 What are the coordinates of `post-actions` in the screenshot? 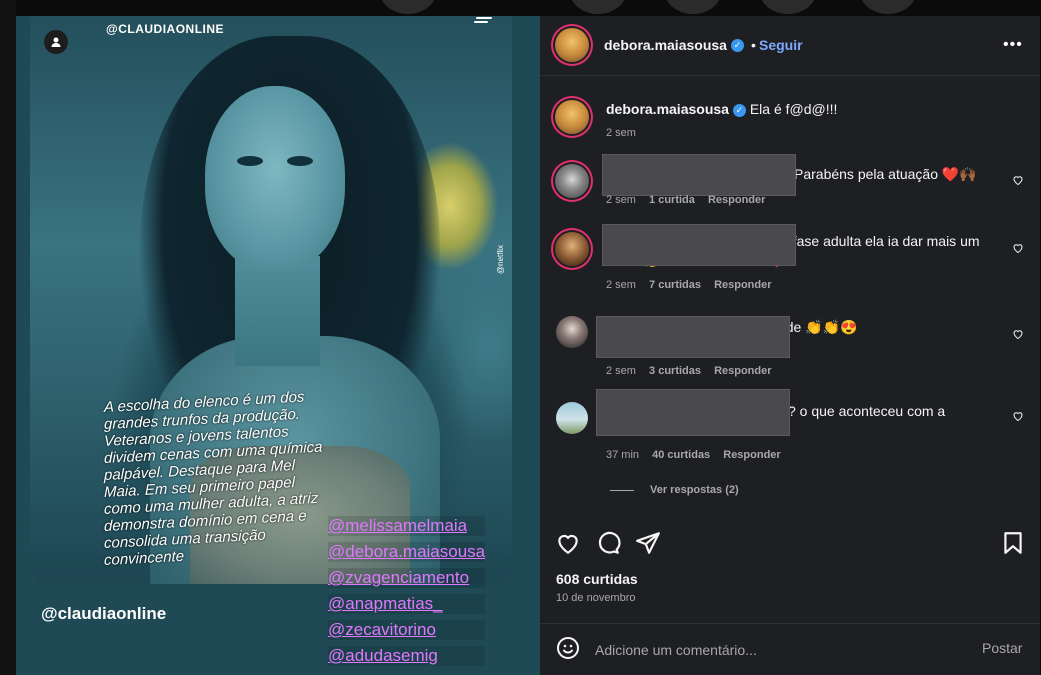 It's located at (790, 546).